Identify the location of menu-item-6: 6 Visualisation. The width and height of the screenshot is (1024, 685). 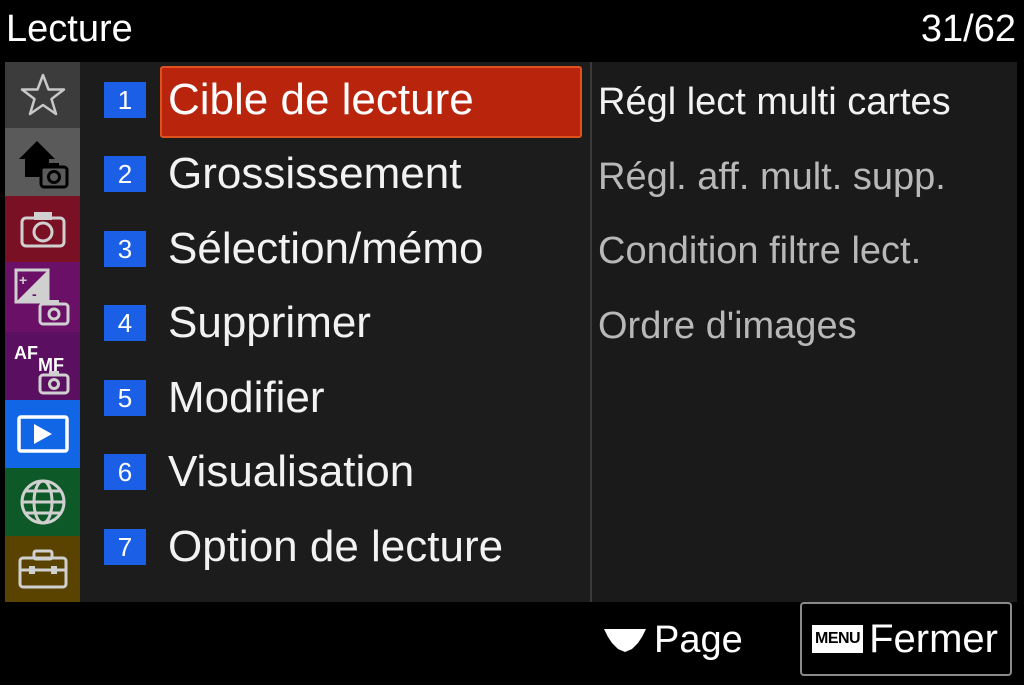
(335, 471).